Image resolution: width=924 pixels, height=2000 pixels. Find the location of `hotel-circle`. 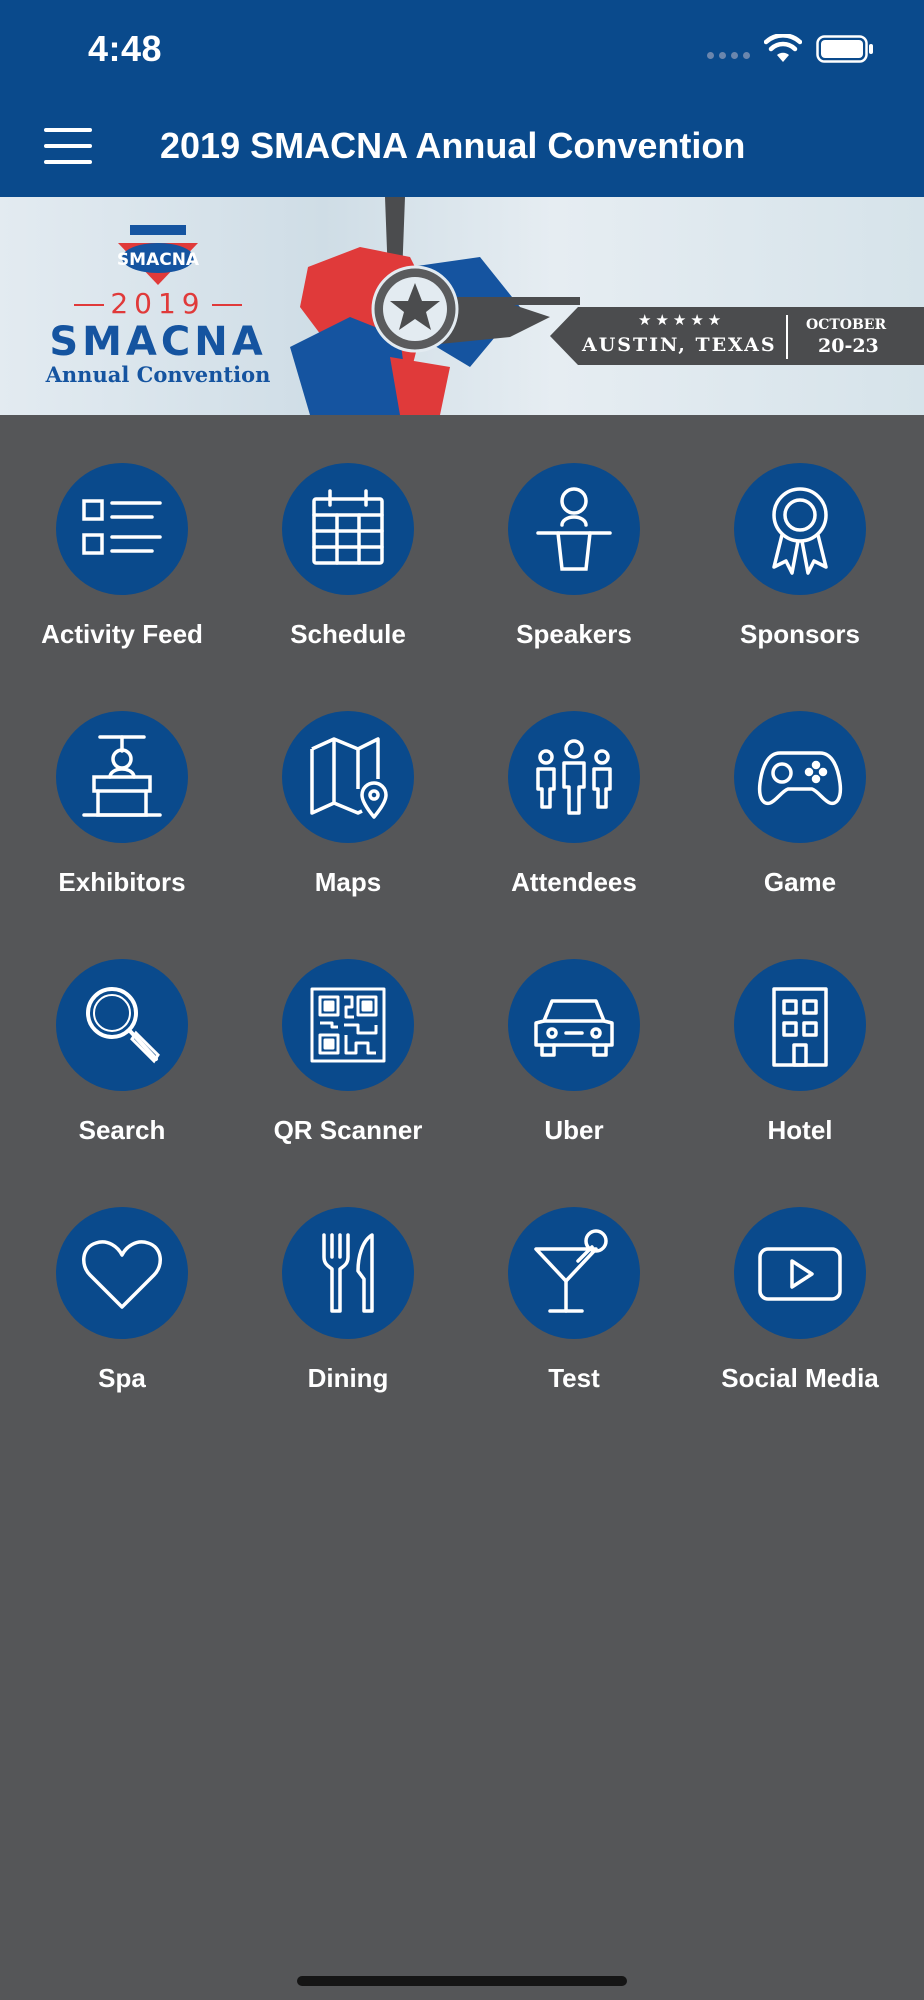

hotel-circle is located at coordinates (800, 1025).